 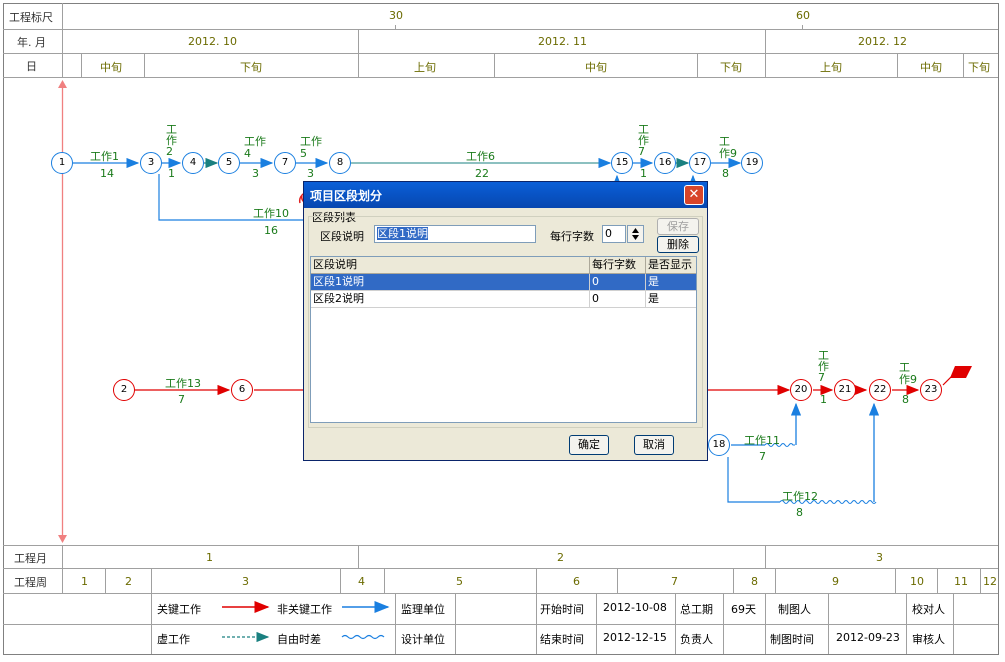 What do you see at coordinates (450, 299) in the screenshot?
I see `table-row-2-desc: 区段2说明` at bounding box center [450, 299].